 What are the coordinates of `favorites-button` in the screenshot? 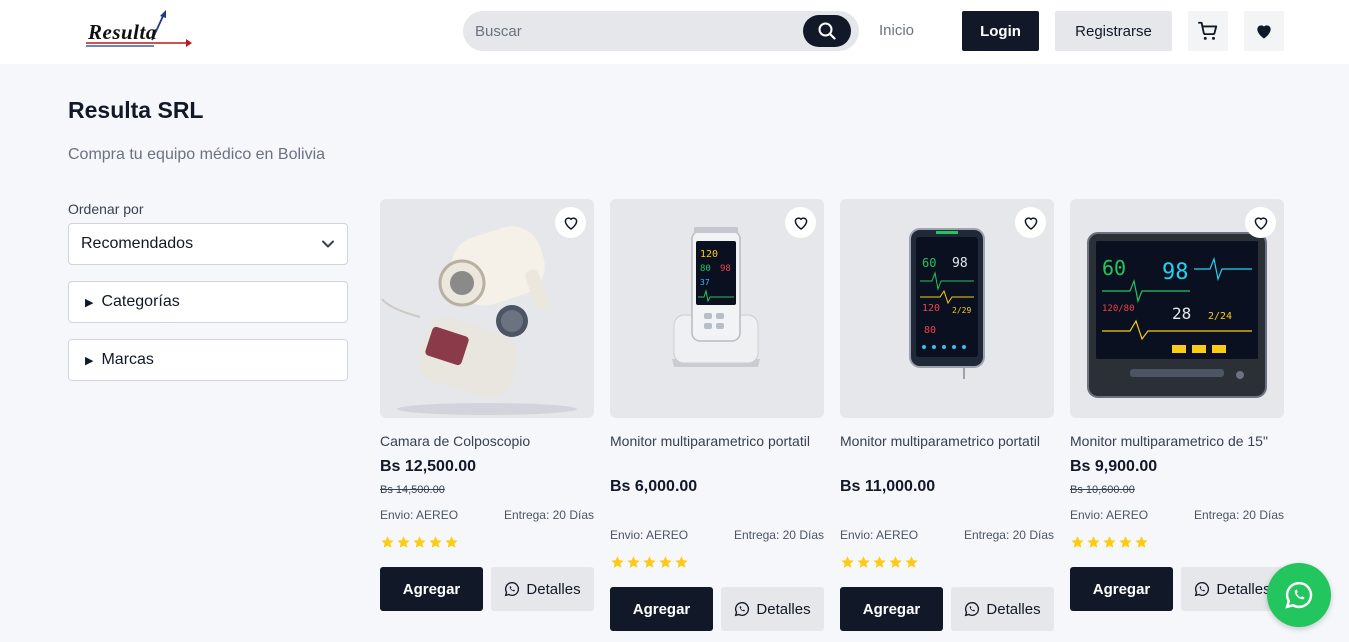 It's located at (1264, 31).